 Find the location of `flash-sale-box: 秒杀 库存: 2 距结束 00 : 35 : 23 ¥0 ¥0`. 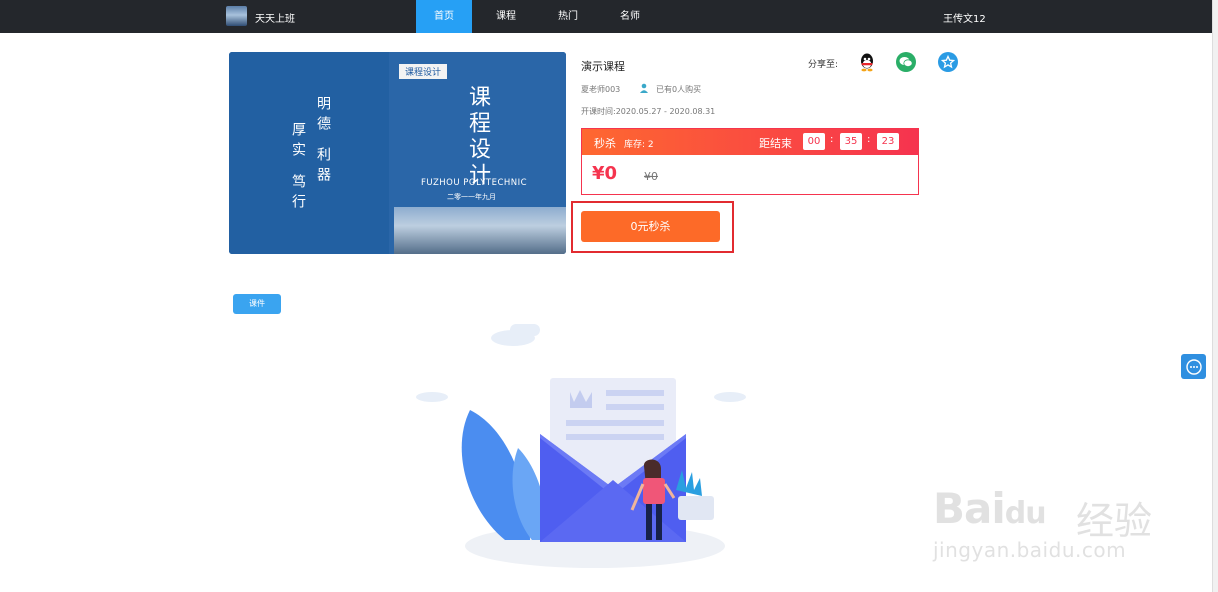

flash-sale-box: 秒杀 库存: 2 距结束 00 : 35 : 23 ¥0 ¥0 is located at coordinates (750, 161).